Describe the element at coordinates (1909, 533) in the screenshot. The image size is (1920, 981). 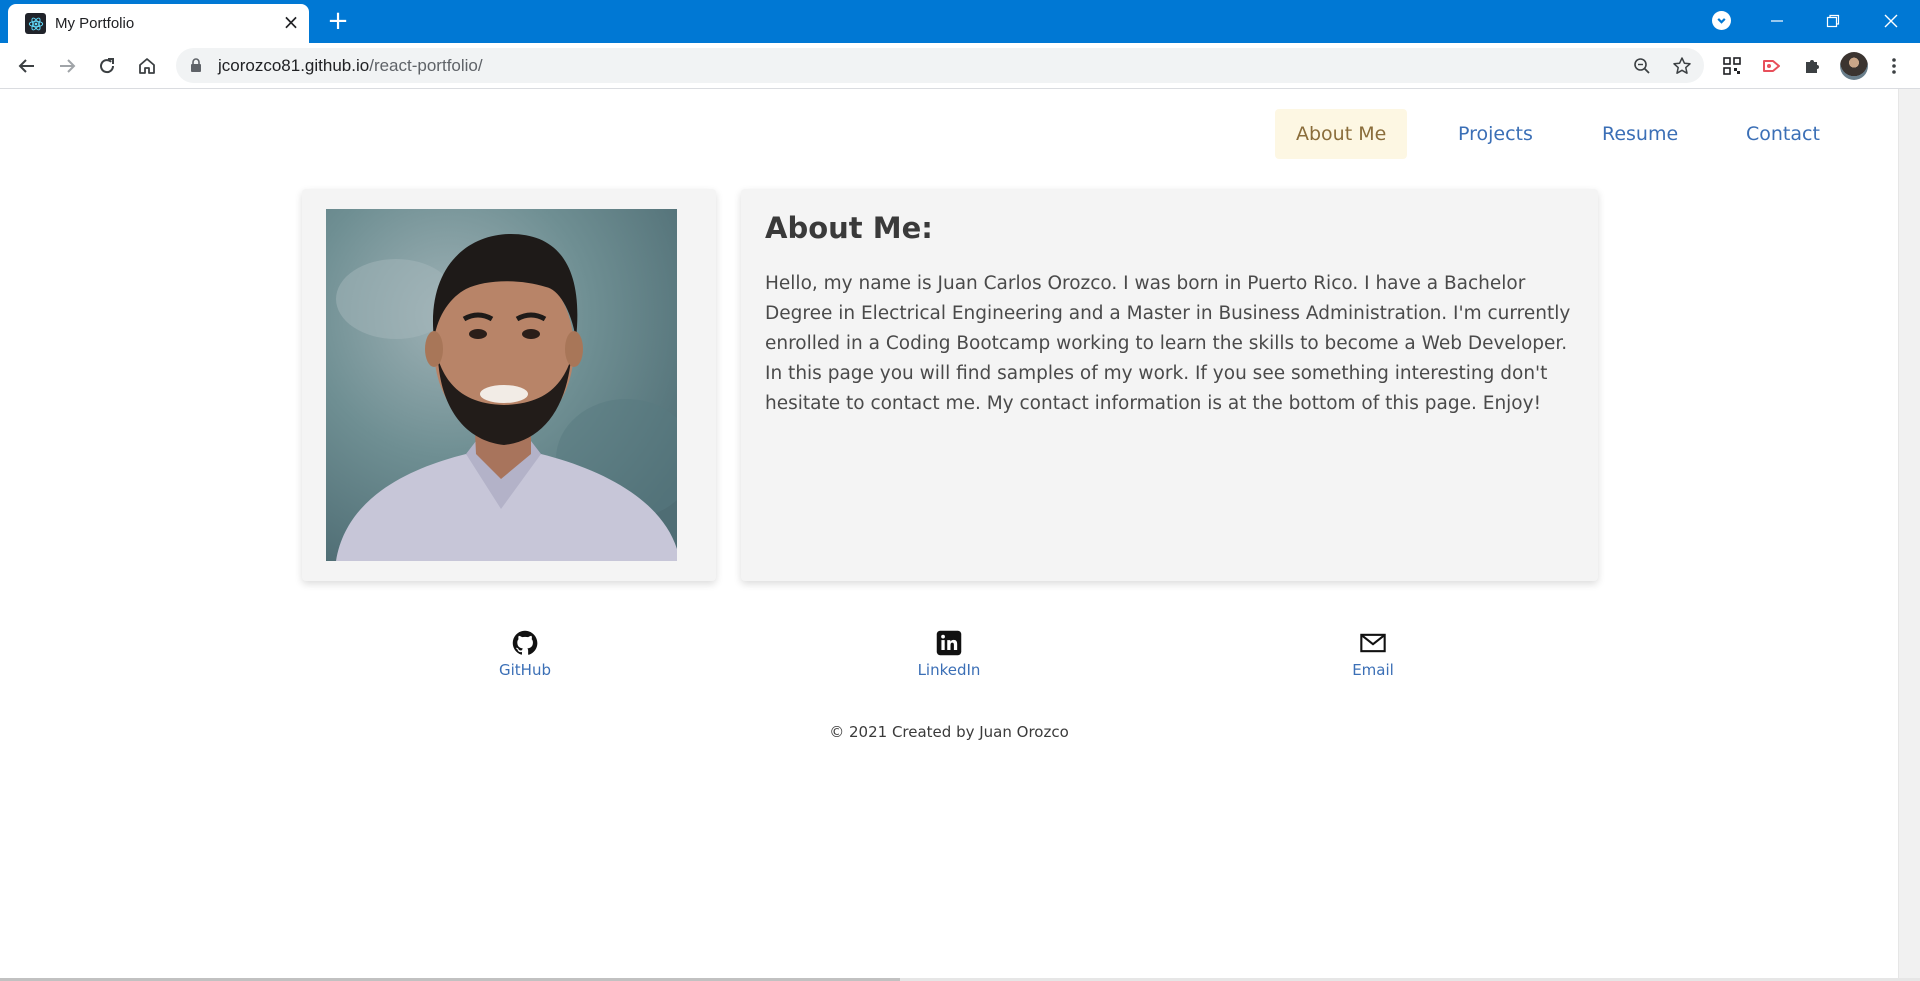
I see `vertical-scrollbar` at that location.